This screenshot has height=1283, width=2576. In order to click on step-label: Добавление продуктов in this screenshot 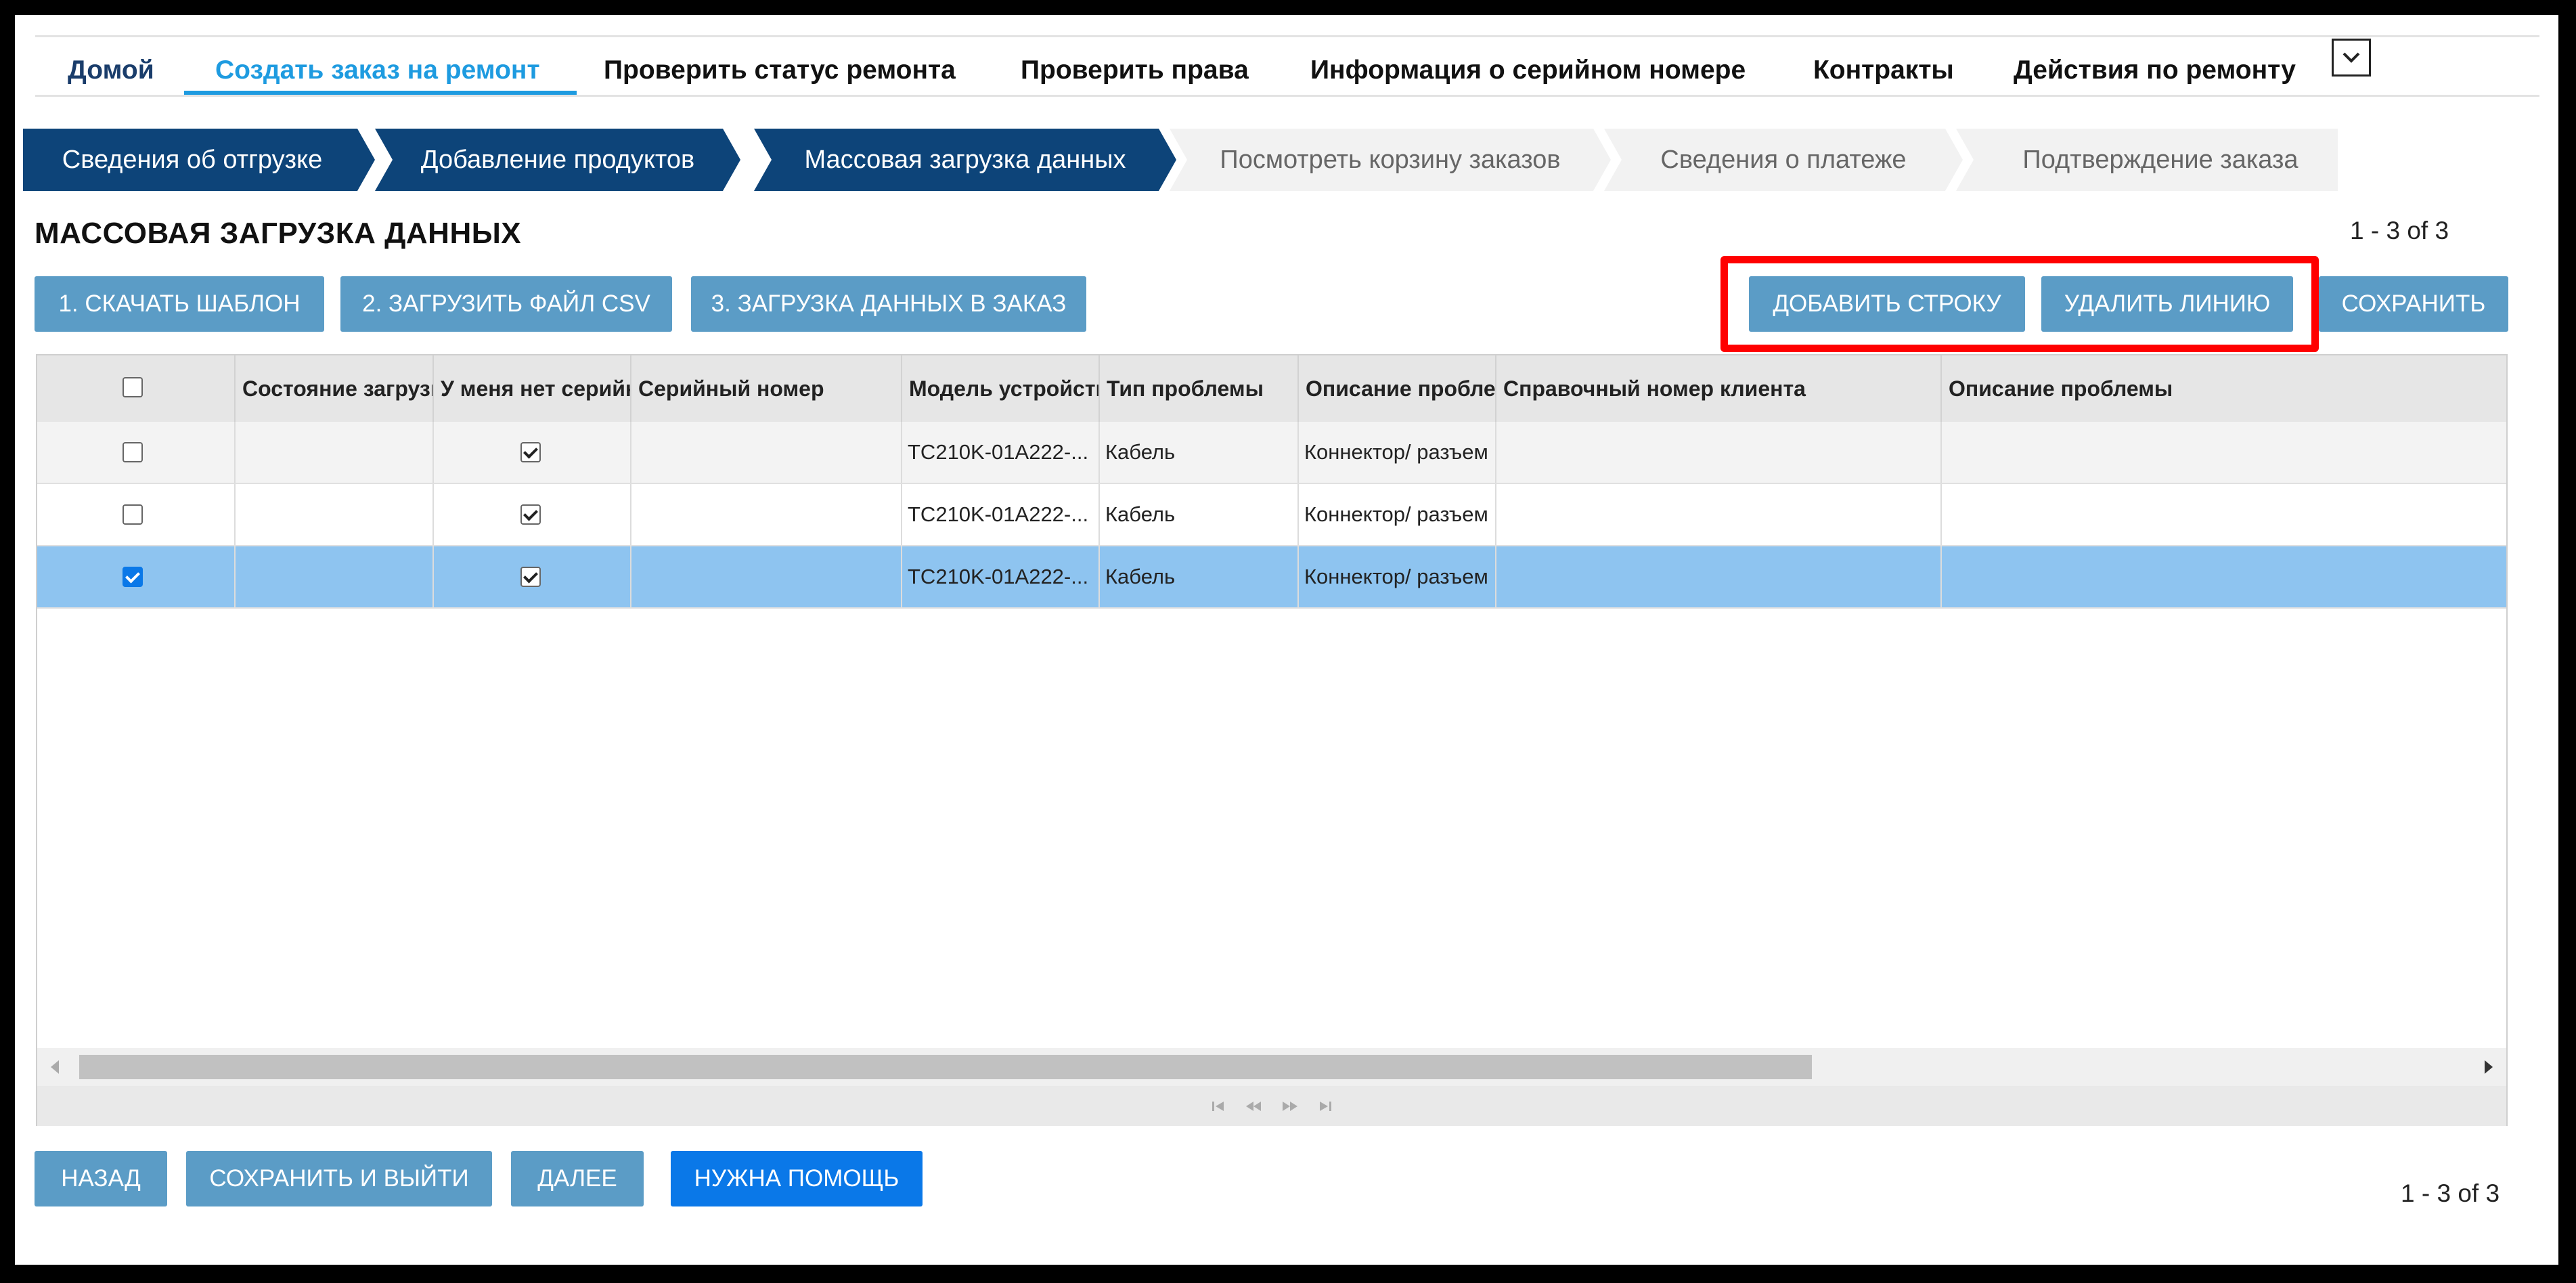, I will do `click(557, 160)`.